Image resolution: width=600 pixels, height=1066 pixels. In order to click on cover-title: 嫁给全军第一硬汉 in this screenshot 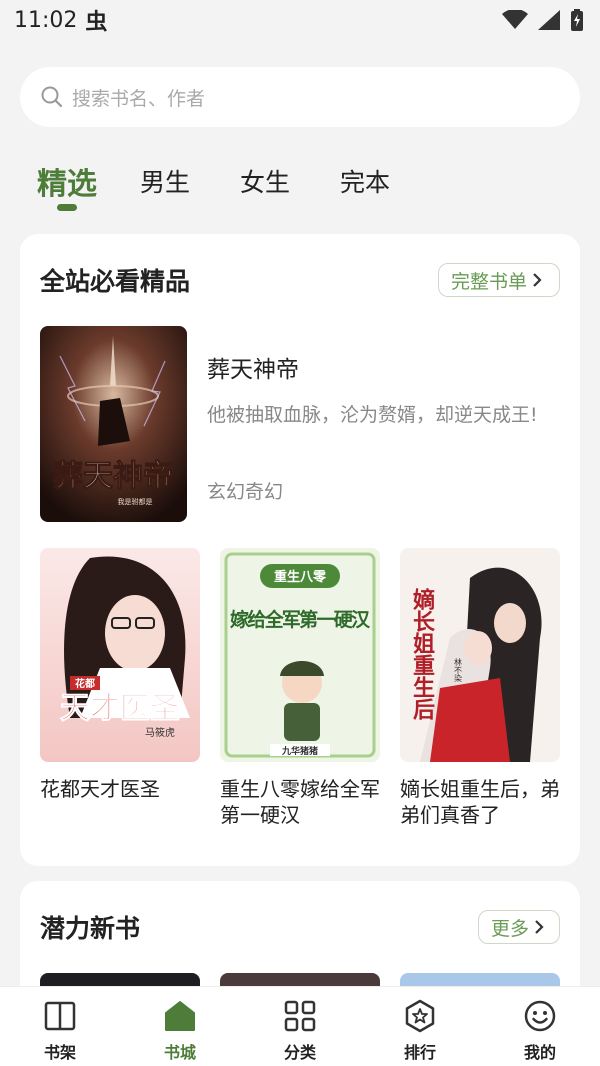, I will do `click(300, 619)`.